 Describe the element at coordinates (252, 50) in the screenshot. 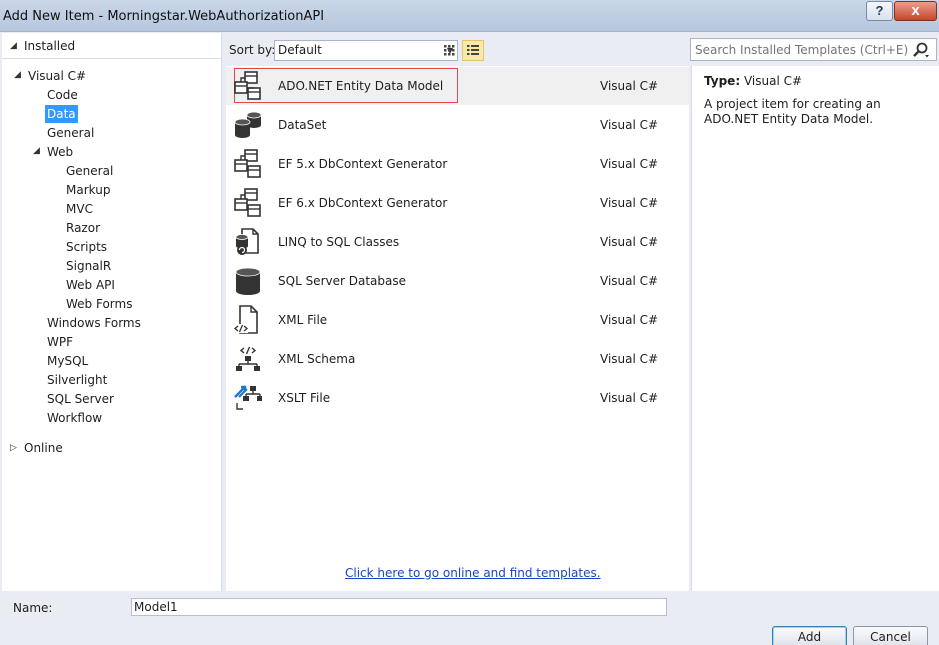

I see `sort-by-label: Sort by:` at that location.